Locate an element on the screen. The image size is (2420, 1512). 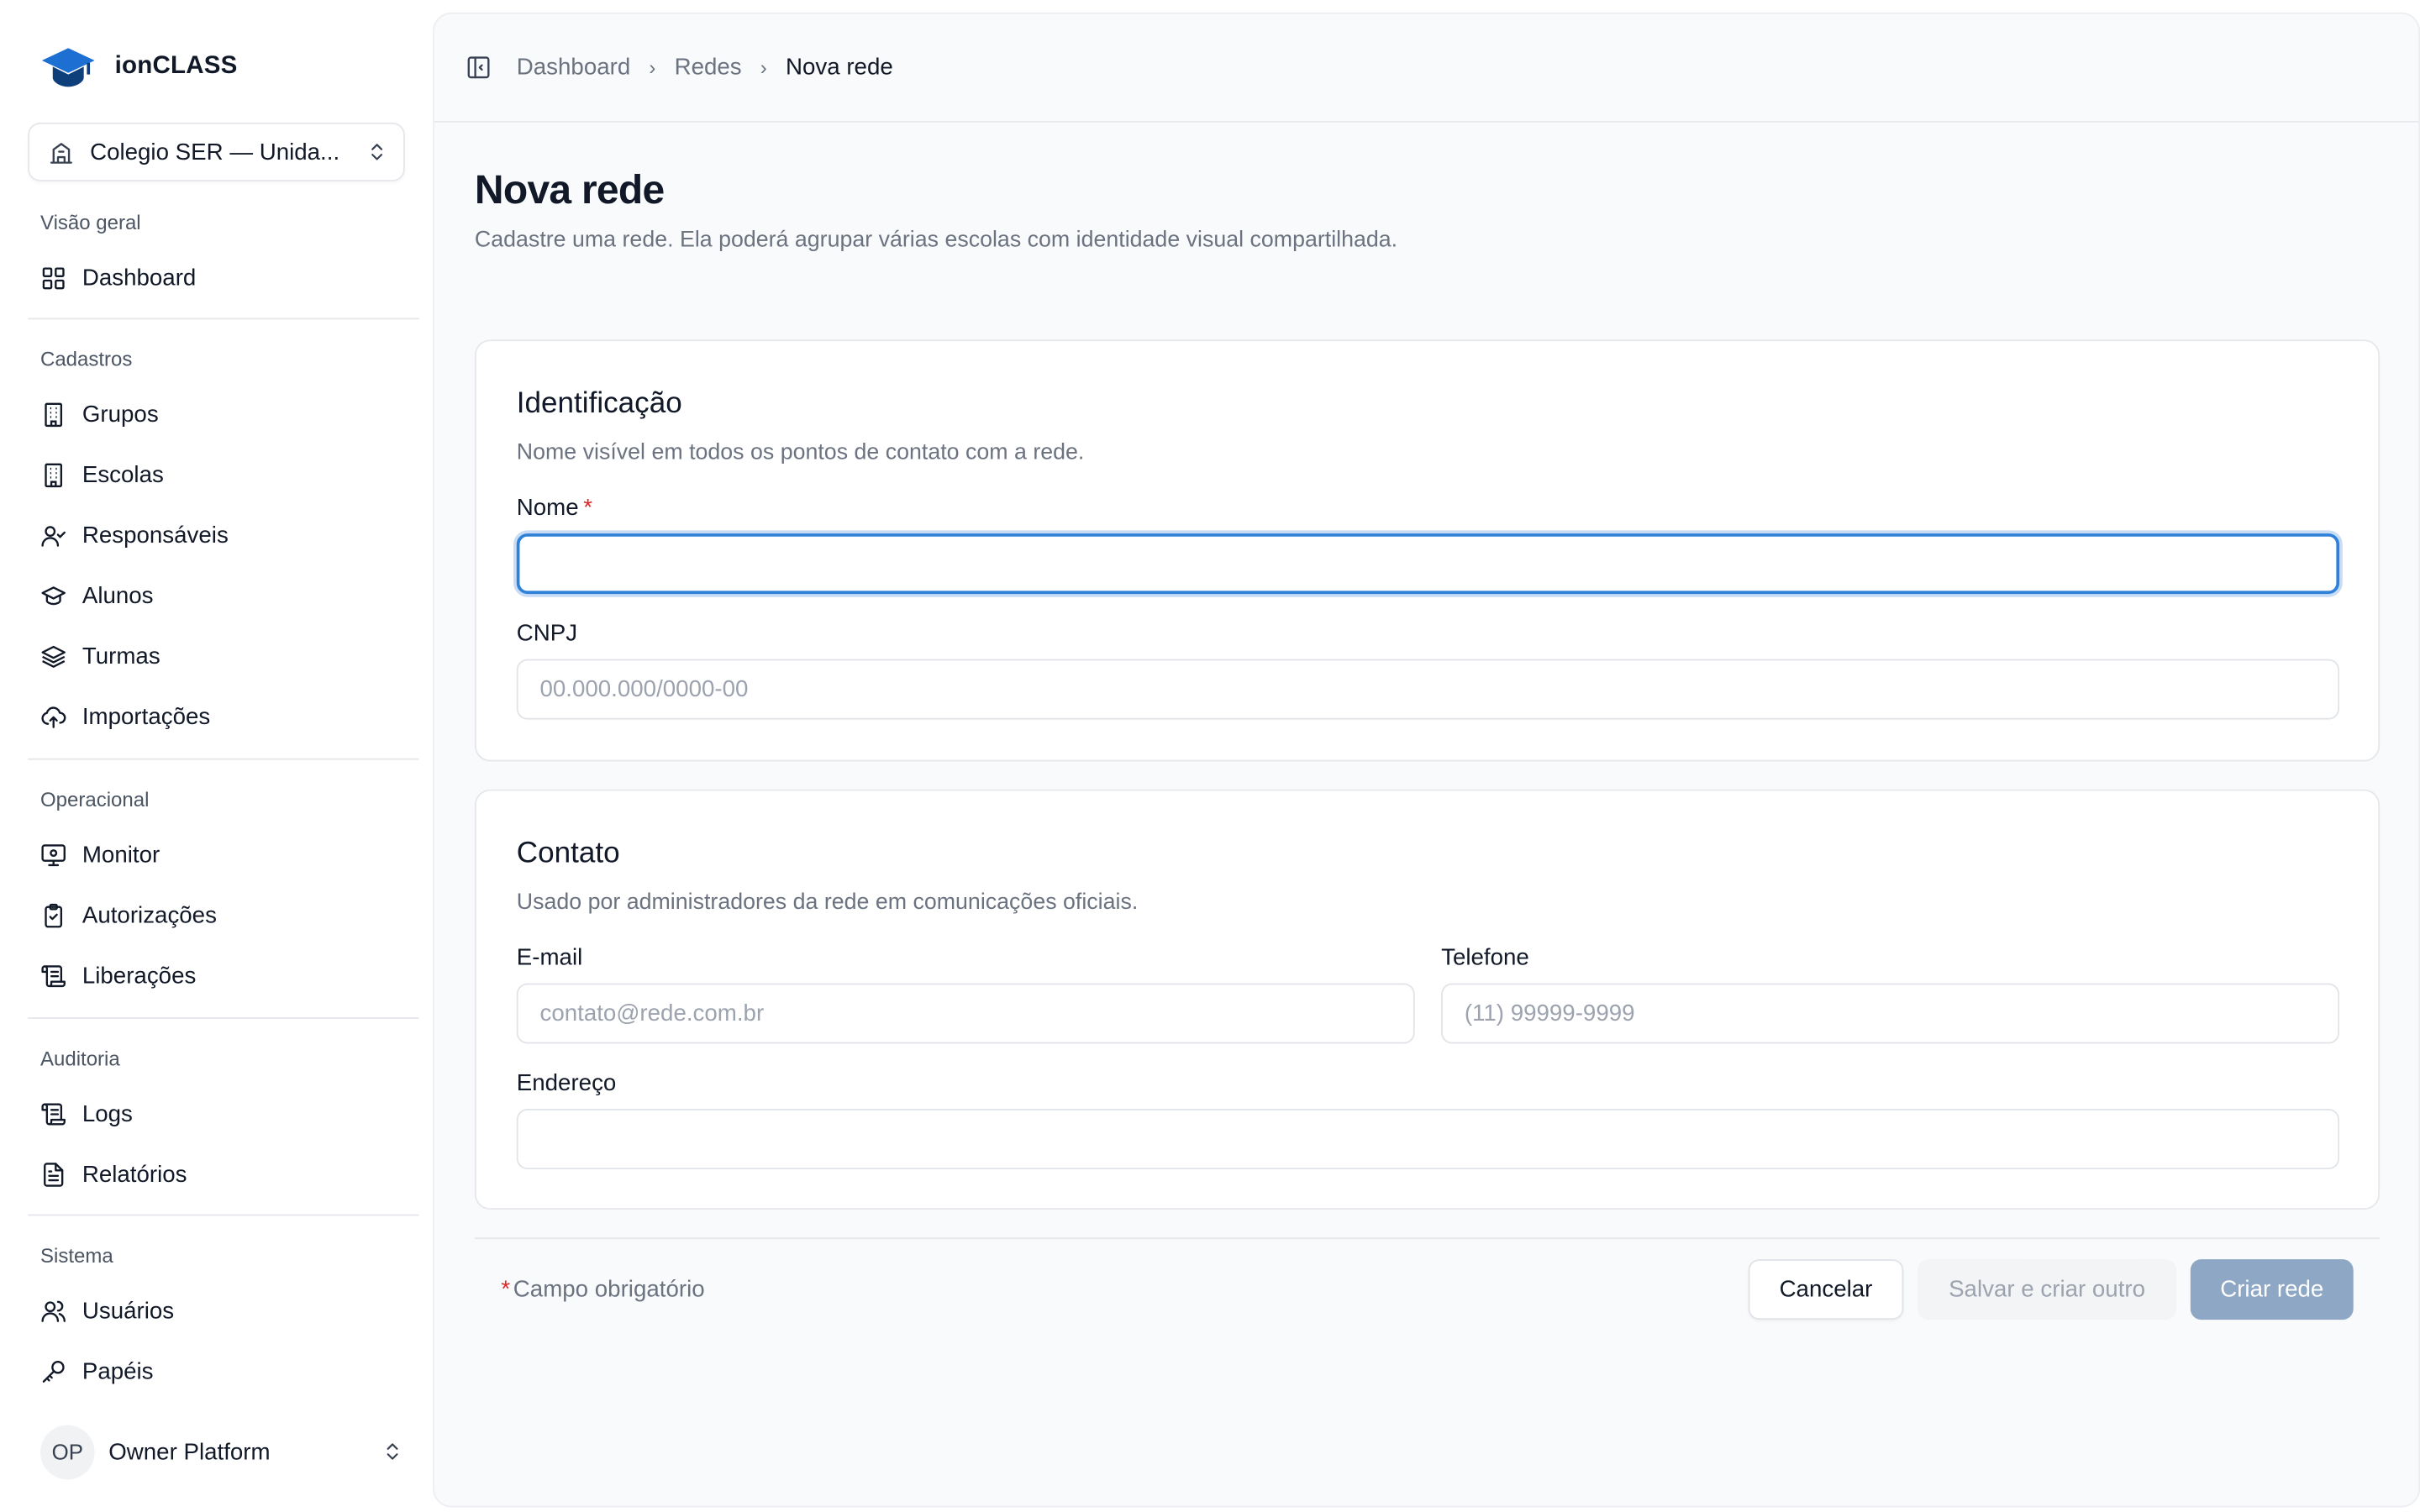
sidebar-item-alunos: Alunos is located at coordinates (97, 595).